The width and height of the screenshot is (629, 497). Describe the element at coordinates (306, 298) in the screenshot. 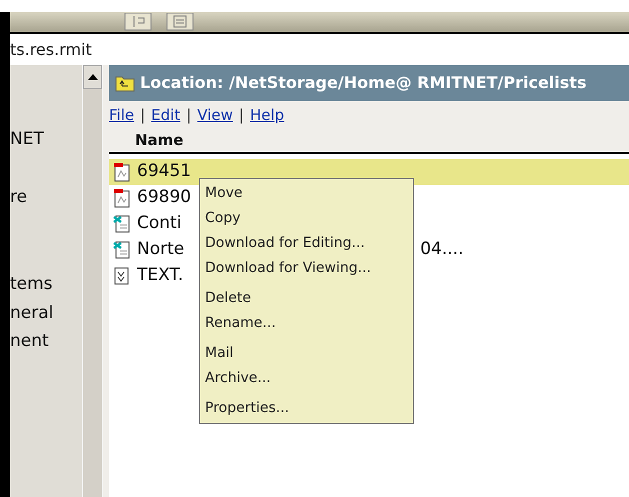

I see `context-menu-item: Delete` at that location.